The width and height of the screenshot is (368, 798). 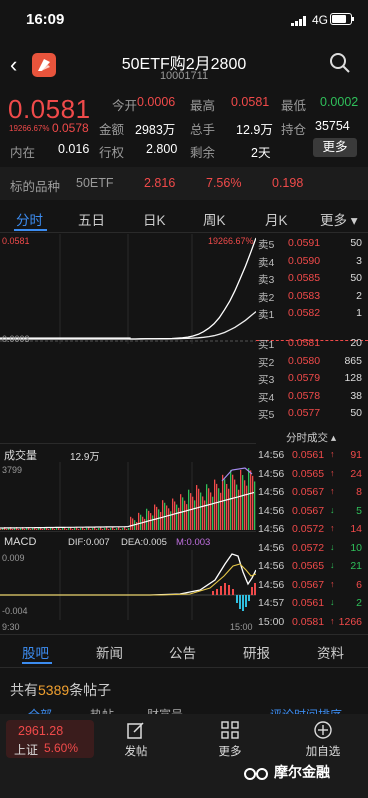 I want to click on grid-icon, so click(x=230, y=730).